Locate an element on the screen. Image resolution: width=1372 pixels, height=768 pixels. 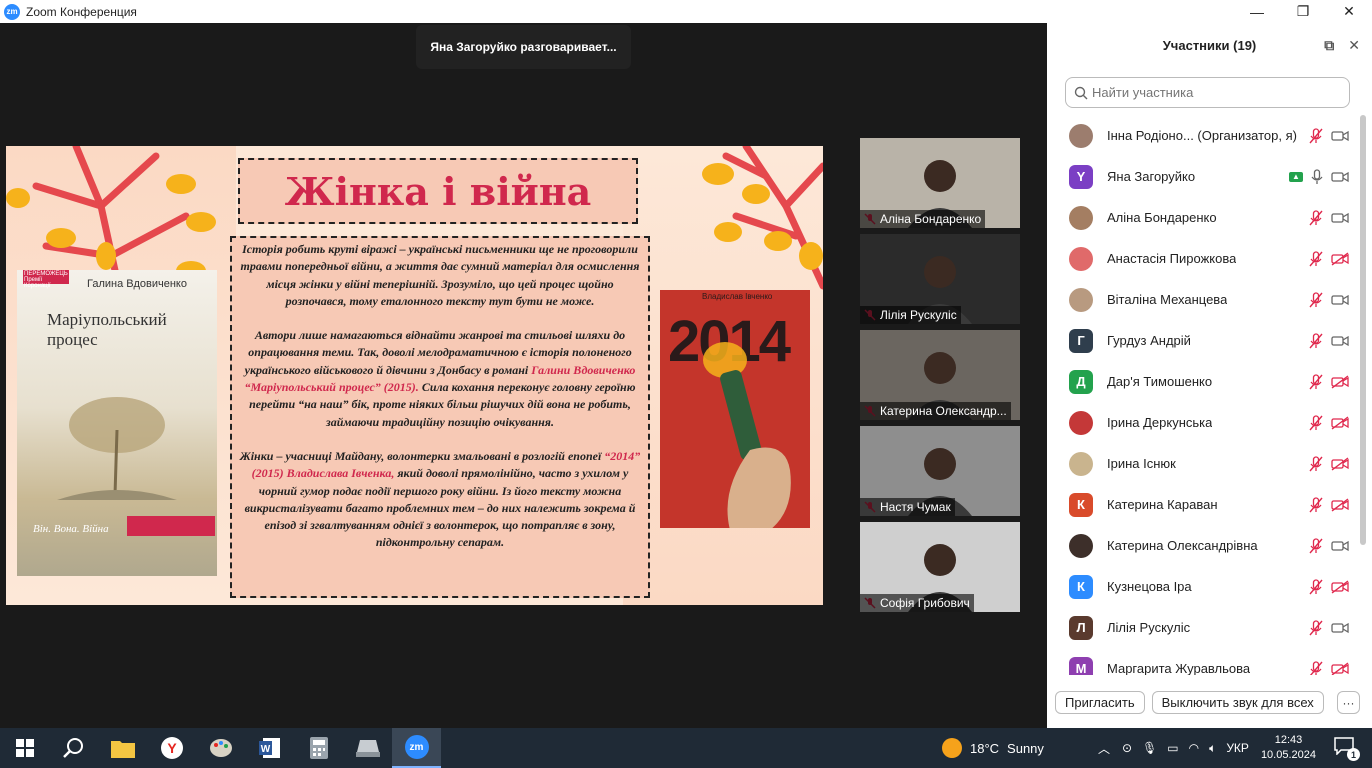
notification-center-button: 1 is located at coordinates (1347, 749).